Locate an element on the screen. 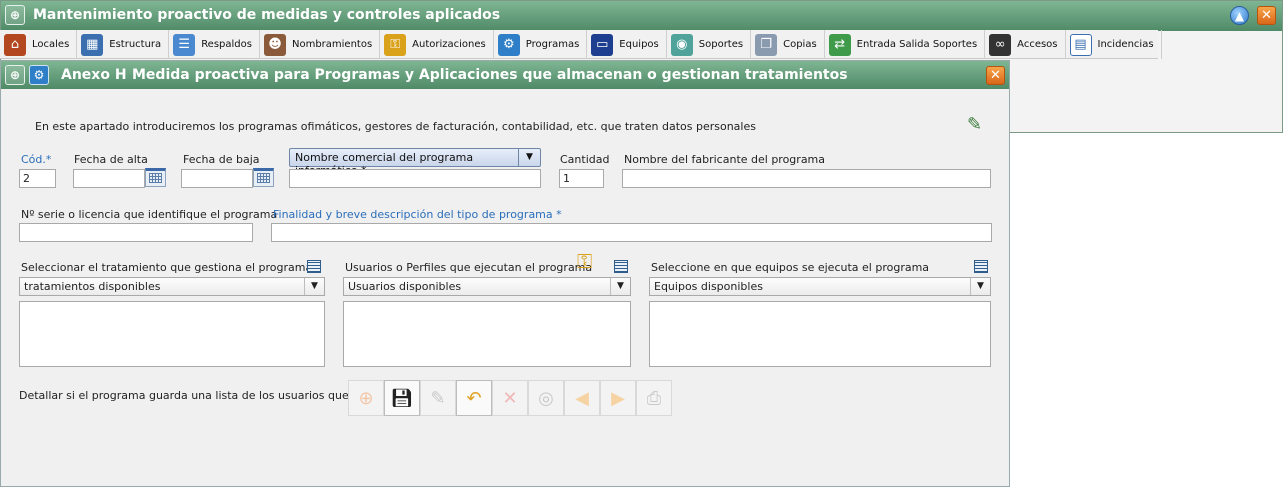  cantidad-field: 1 is located at coordinates (581, 178).